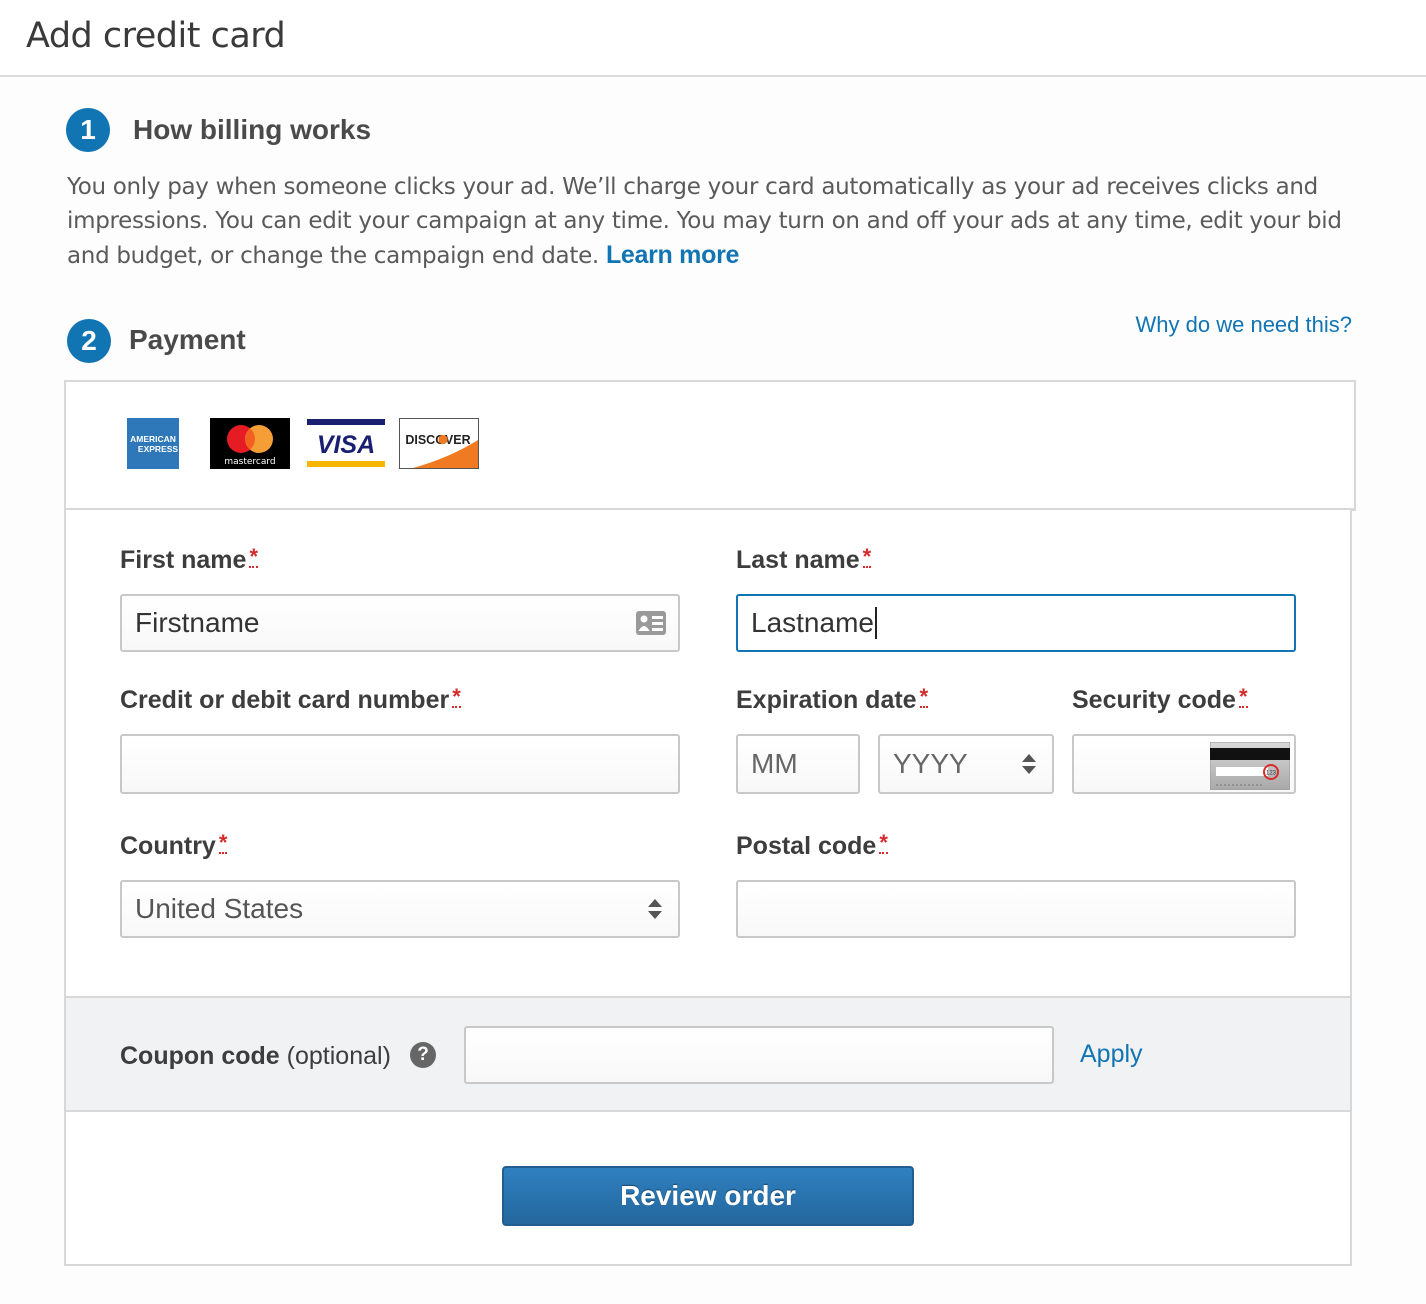  Describe the element at coordinates (400, 764) in the screenshot. I see `card-number-input` at that location.